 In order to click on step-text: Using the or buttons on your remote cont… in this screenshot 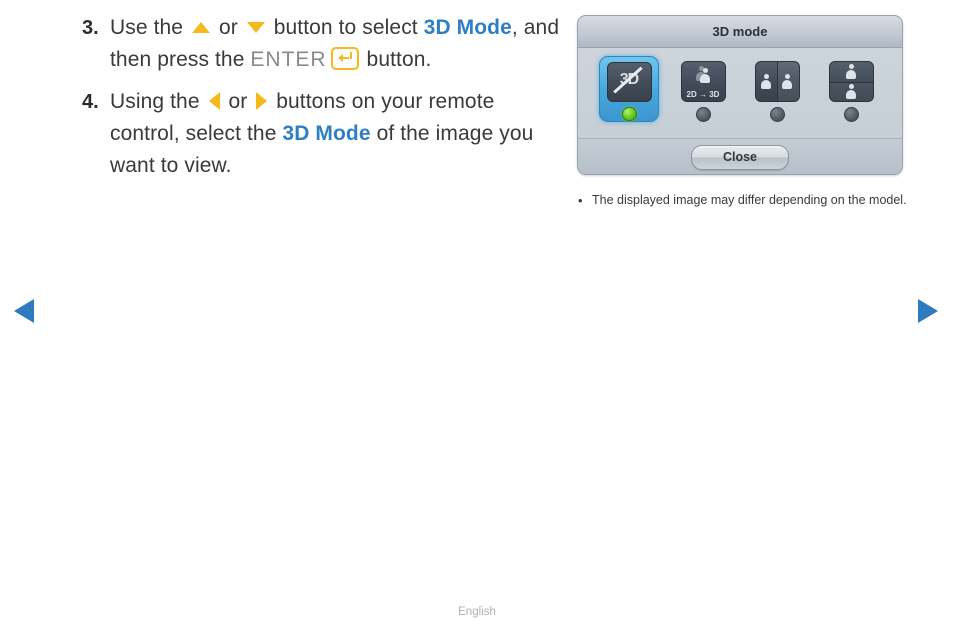, I will do `click(336, 134)`.